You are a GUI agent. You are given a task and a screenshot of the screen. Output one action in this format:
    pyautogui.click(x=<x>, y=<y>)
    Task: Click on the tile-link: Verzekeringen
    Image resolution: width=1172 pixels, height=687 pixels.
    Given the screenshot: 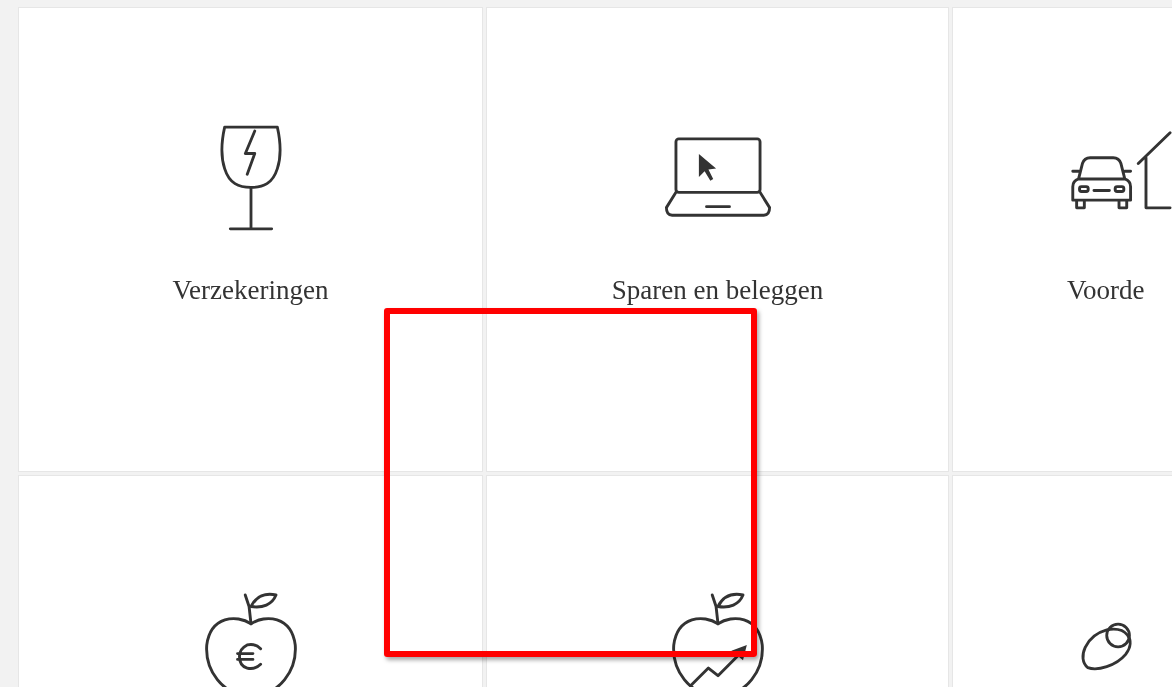 What is the action you would take?
    pyautogui.click(x=250, y=290)
    